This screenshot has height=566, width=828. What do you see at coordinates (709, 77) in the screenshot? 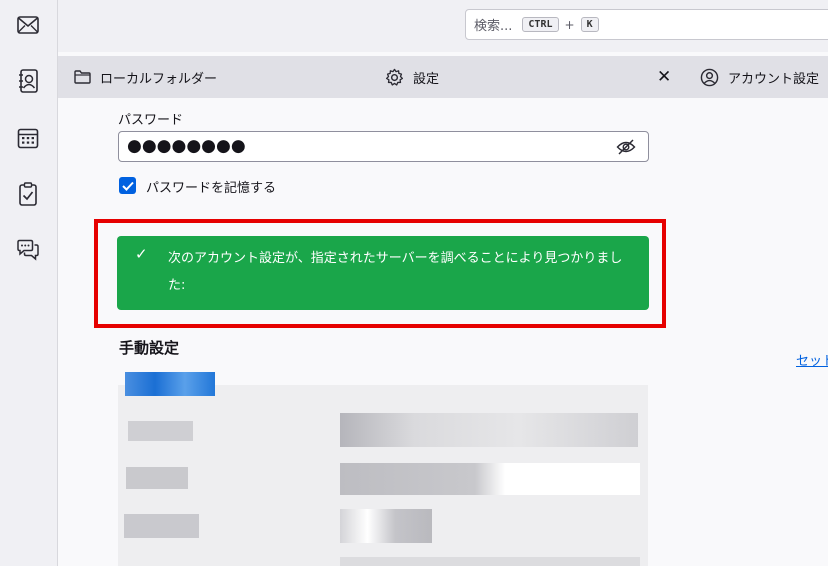
I see `account-icon` at bounding box center [709, 77].